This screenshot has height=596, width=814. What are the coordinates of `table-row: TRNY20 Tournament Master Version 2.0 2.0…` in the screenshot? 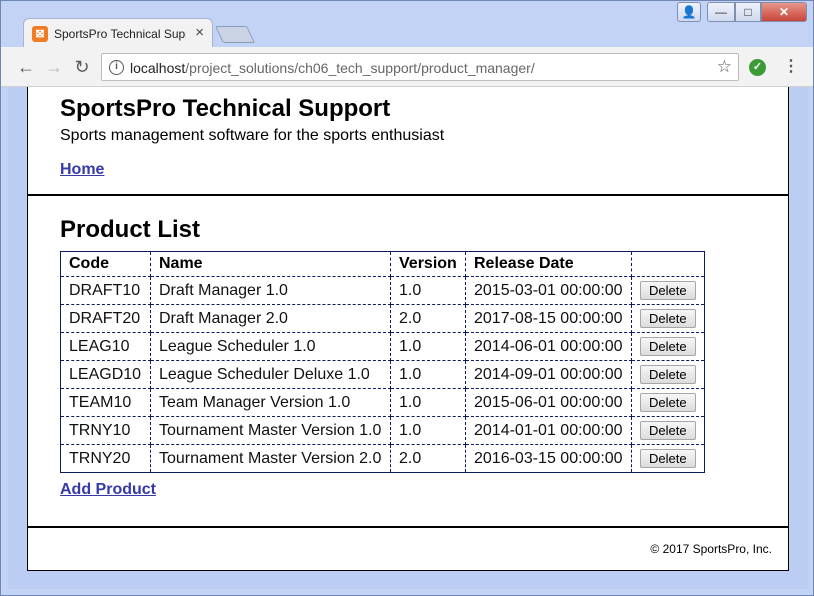 It's located at (382, 458).